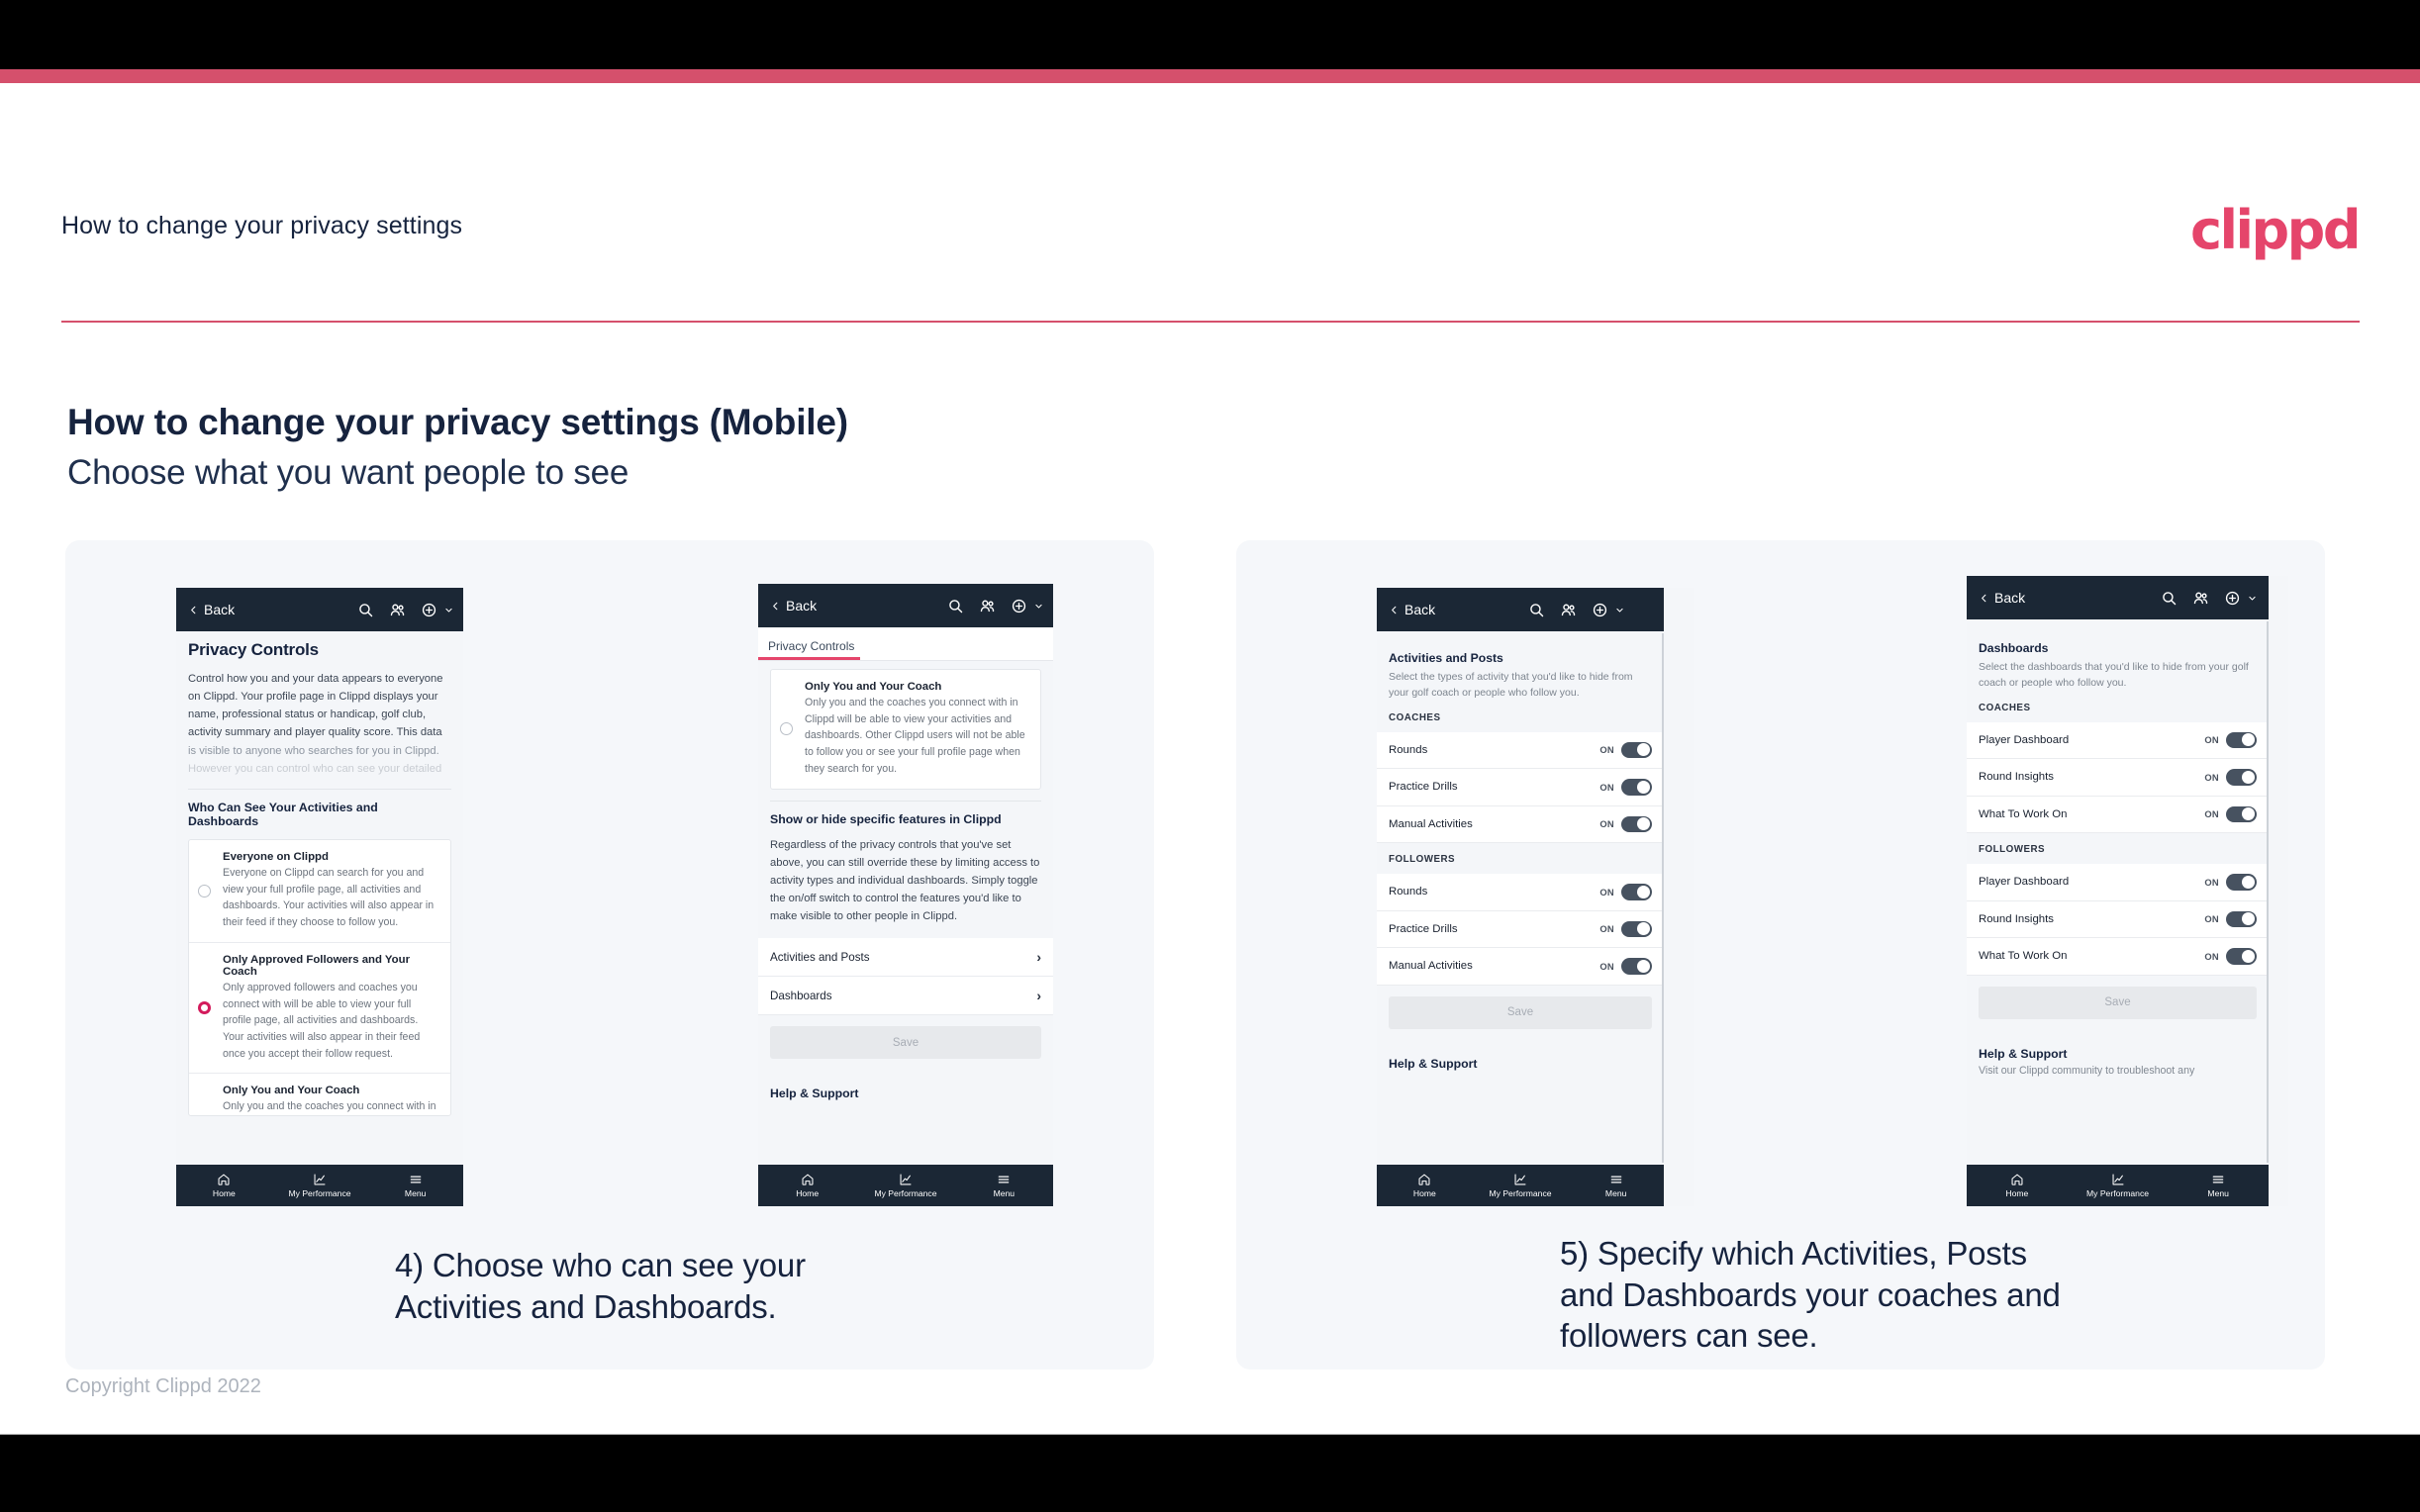 Image resolution: width=2420 pixels, height=1512 pixels. Describe the element at coordinates (786, 729) in the screenshot. I see `radio-only-you` at that location.